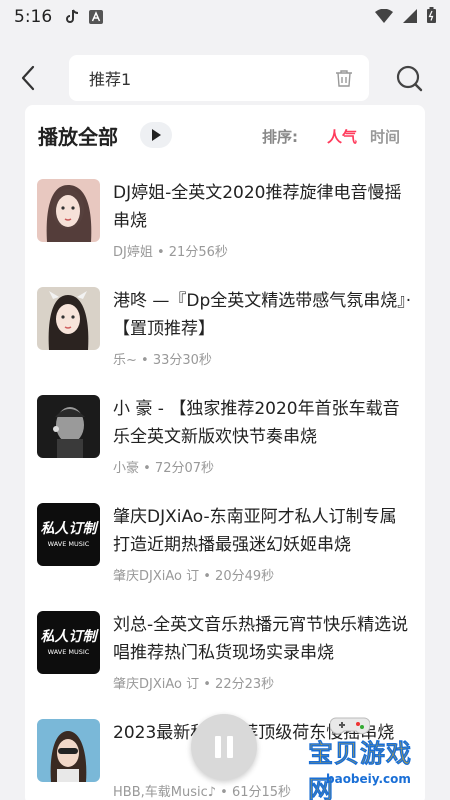 This screenshot has width=450, height=800. Describe the element at coordinates (33, 17) in the screenshot. I see `status-time: 5:16` at that location.